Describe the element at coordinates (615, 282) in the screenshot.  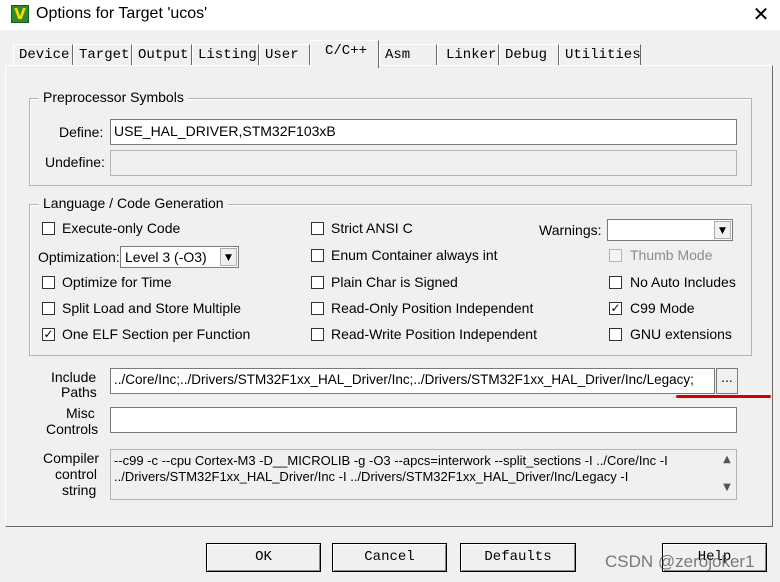
I see `no-auto-includes-checkbox` at that location.